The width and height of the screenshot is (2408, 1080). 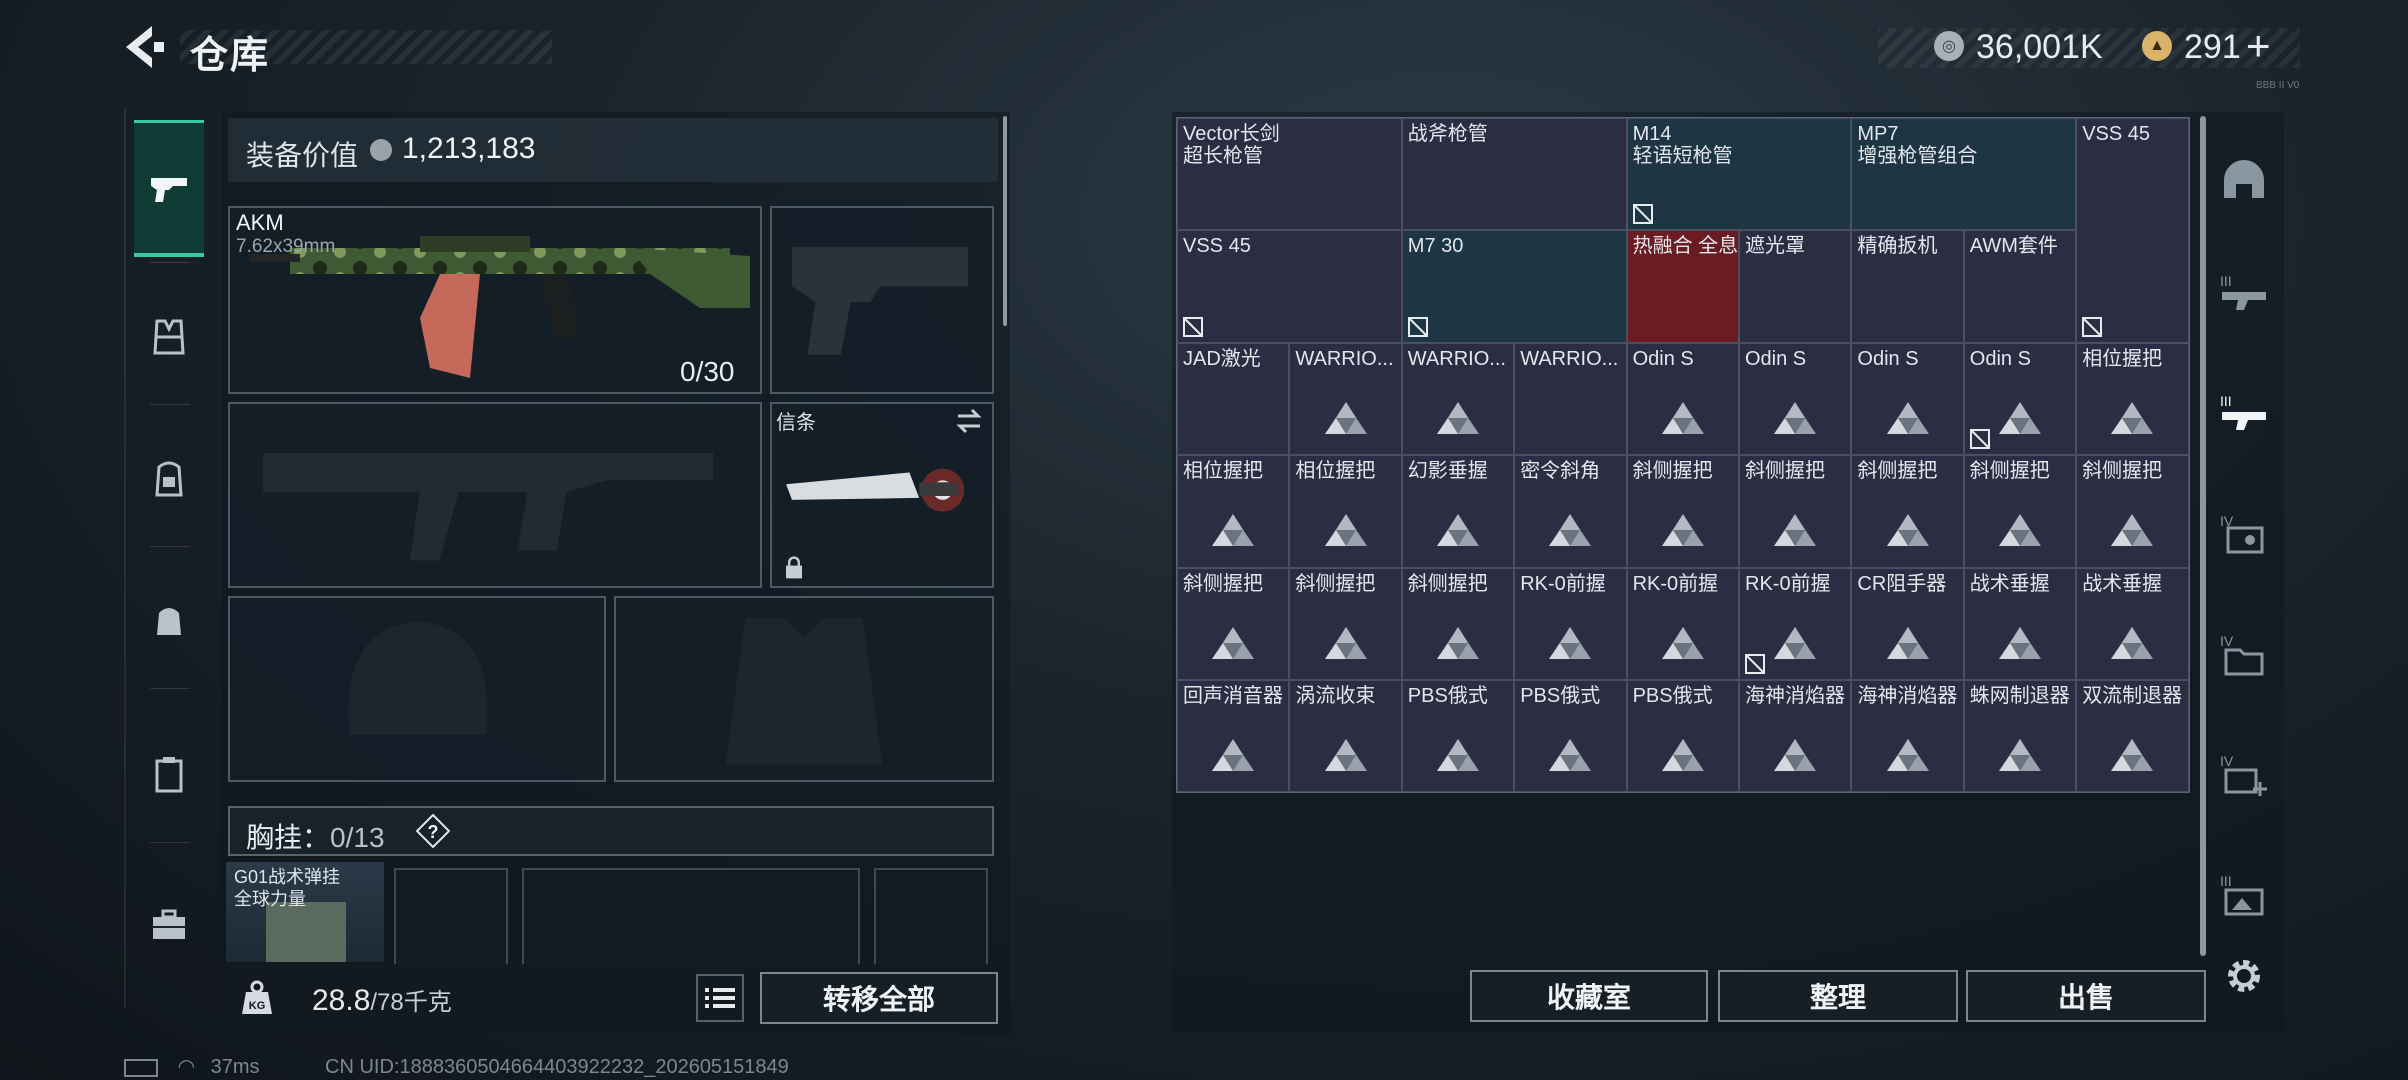 What do you see at coordinates (1514, 286) in the screenshot?
I see `stash-item: M7 30` at bounding box center [1514, 286].